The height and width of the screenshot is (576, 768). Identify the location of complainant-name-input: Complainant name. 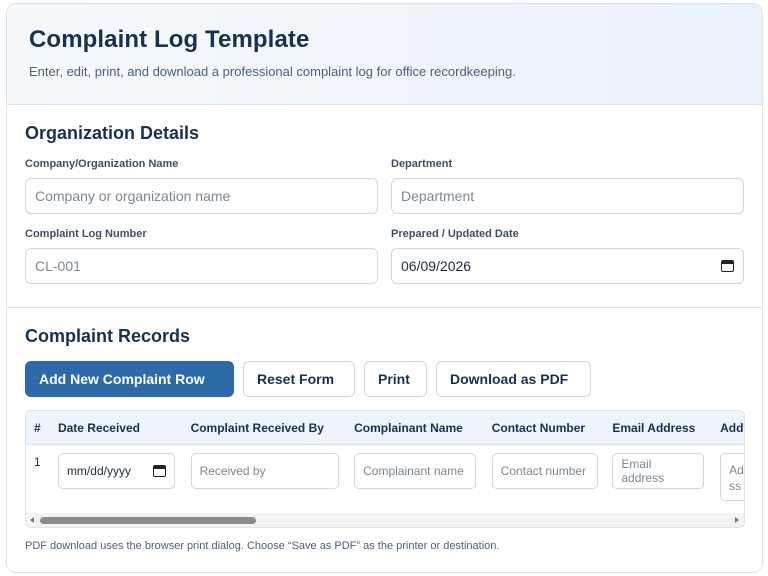
(415, 471).